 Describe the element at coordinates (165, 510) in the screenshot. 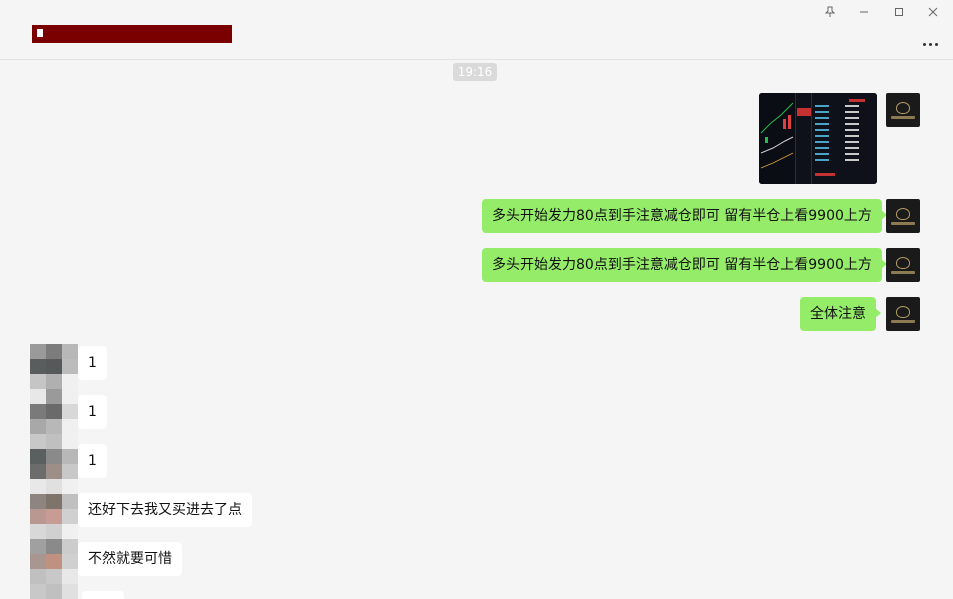

I see `received-message-bubble: 还好下去我又买进去了点` at that location.